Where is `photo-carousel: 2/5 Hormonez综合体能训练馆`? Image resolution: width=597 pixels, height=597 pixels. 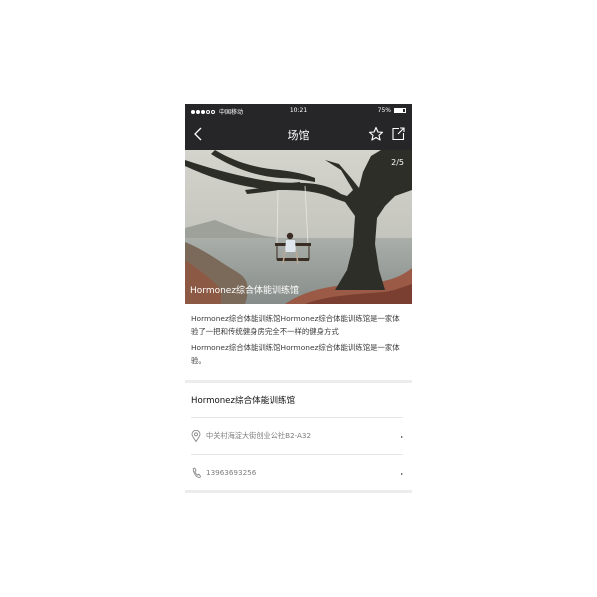 photo-carousel: 2/5 Hormonez综合体能训练馆 is located at coordinates (298, 227).